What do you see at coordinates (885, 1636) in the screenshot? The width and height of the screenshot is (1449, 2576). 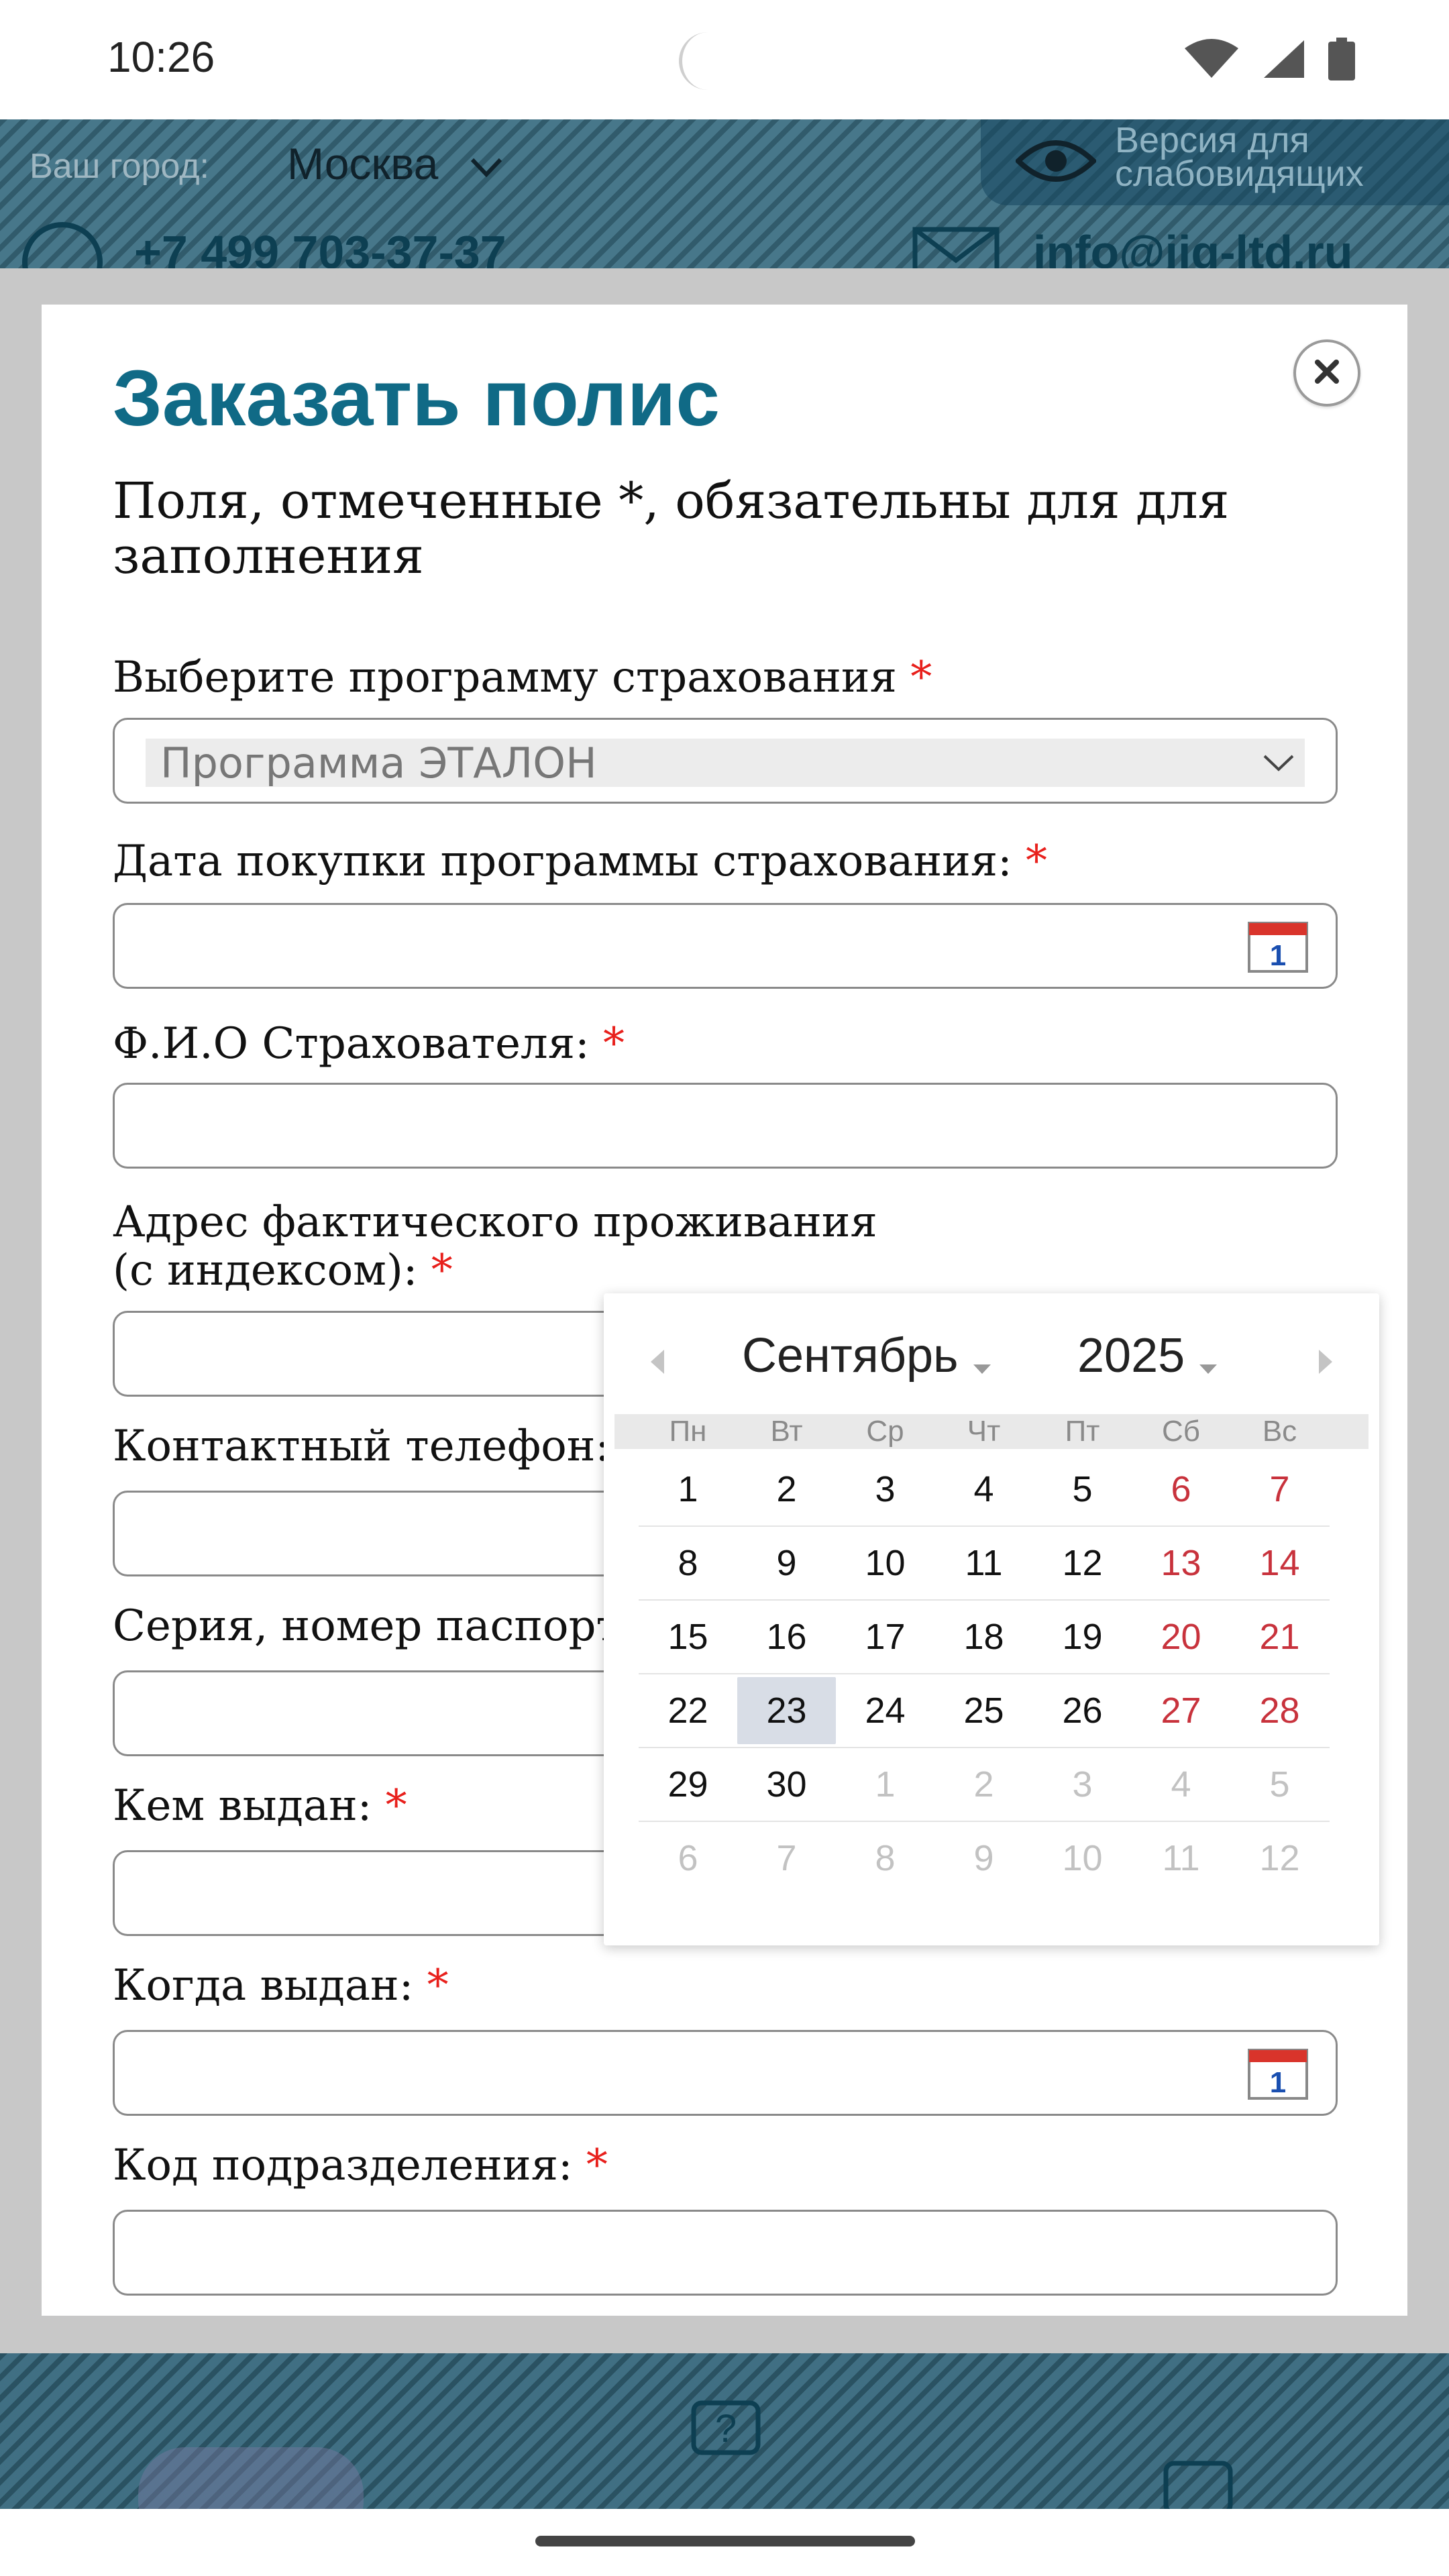 I see `calendar-day: 17` at bounding box center [885, 1636].